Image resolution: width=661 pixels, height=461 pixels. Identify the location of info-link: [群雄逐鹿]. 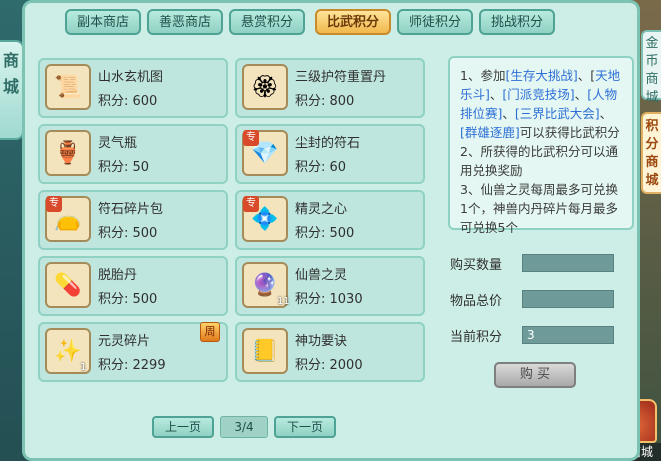
(490, 132).